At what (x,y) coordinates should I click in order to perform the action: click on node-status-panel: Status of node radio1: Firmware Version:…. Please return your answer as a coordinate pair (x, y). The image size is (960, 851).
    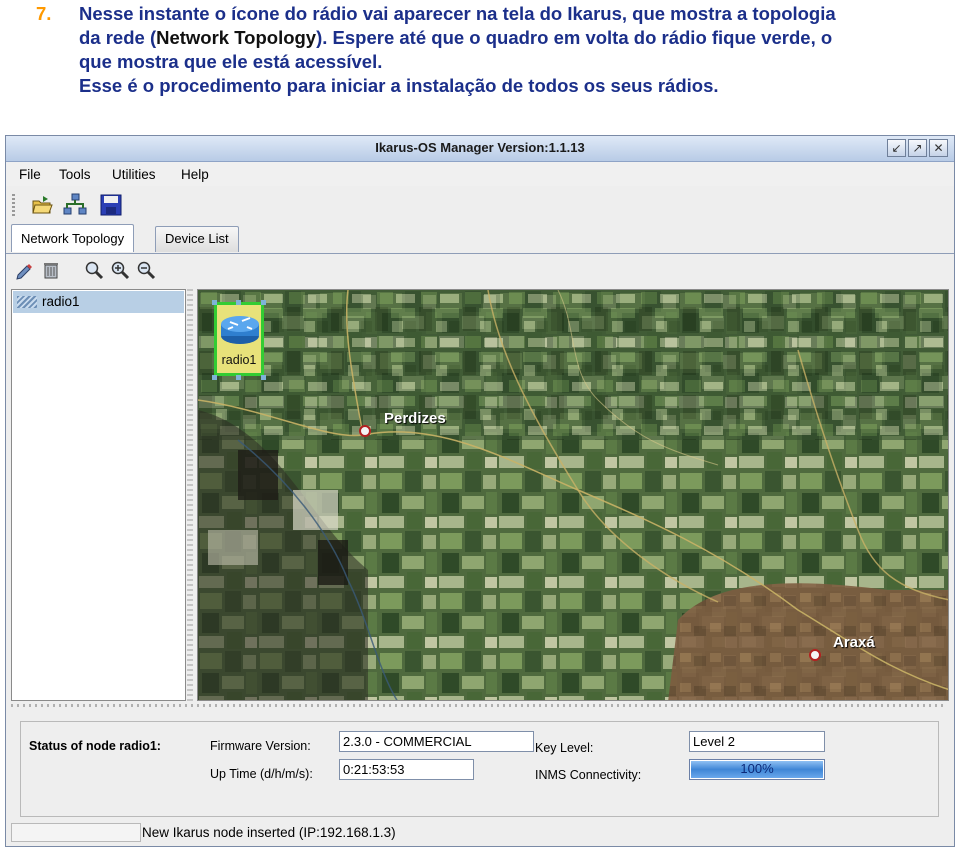
    Looking at the image, I should click on (479, 769).